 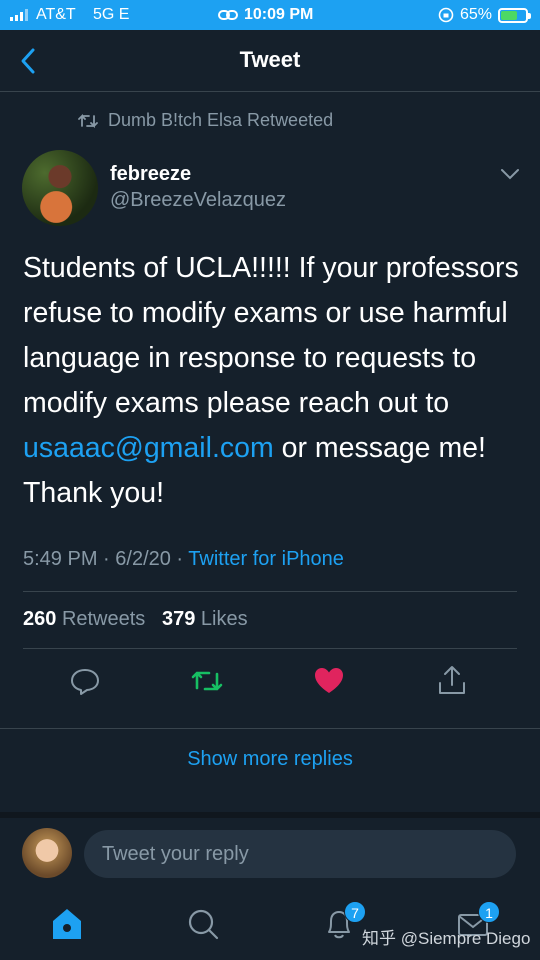 I want to click on orientation-lock-icon, so click(x=446, y=15).